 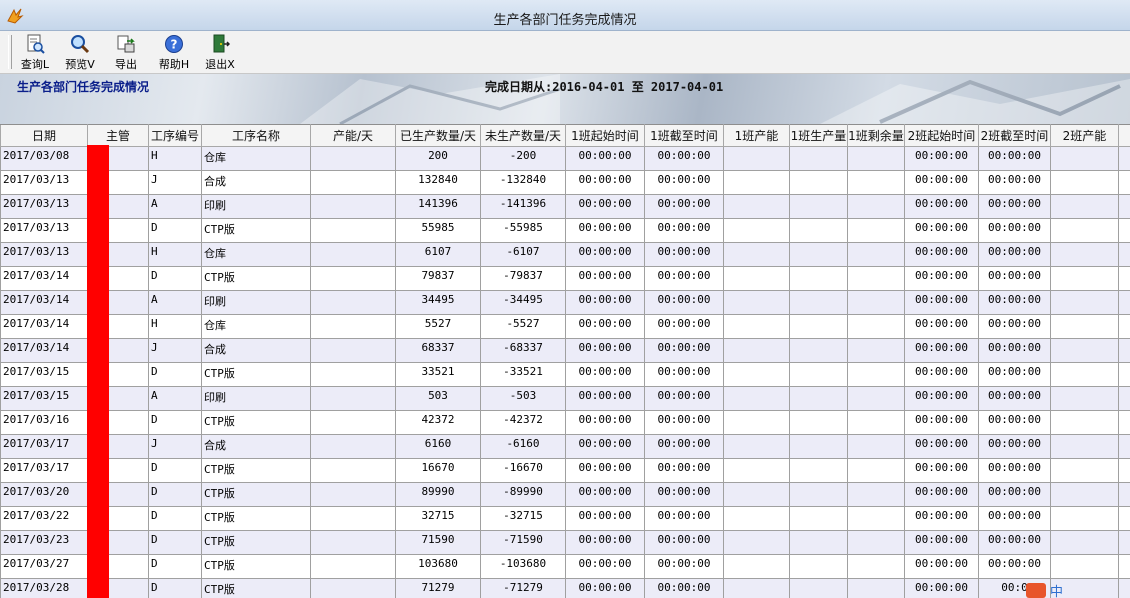 What do you see at coordinates (44, 135) in the screenshot?
I see `column-header: 日期` at bounding box center [44, 135].